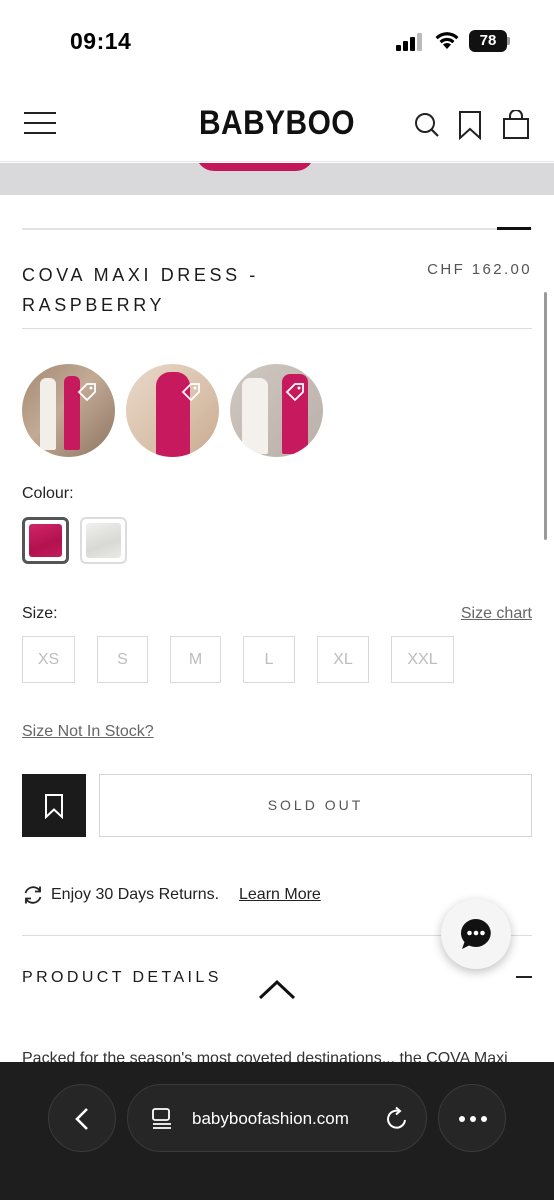 The width and height of the screenshot is (554, 1200). What do you see at coordinates (447, 40) in the screenshot?
I see `wifi-icon` at bounding box center [447, 40].